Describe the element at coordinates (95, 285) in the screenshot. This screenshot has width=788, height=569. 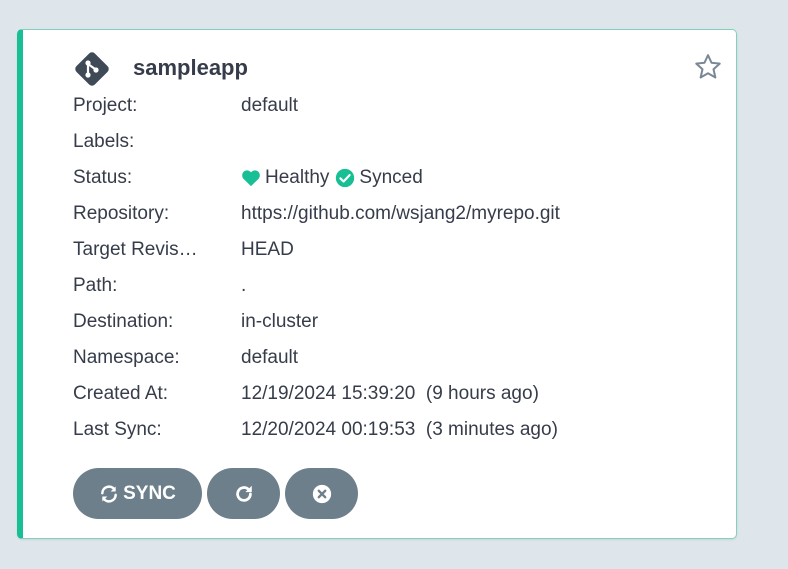
I see `field-label: Path:` at that location.